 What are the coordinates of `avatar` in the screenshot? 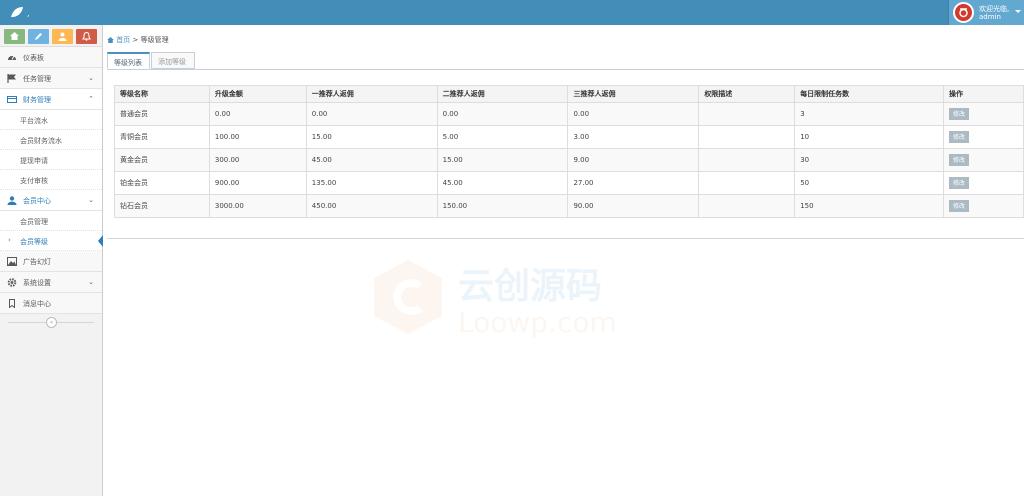 It's located at (963, 12).